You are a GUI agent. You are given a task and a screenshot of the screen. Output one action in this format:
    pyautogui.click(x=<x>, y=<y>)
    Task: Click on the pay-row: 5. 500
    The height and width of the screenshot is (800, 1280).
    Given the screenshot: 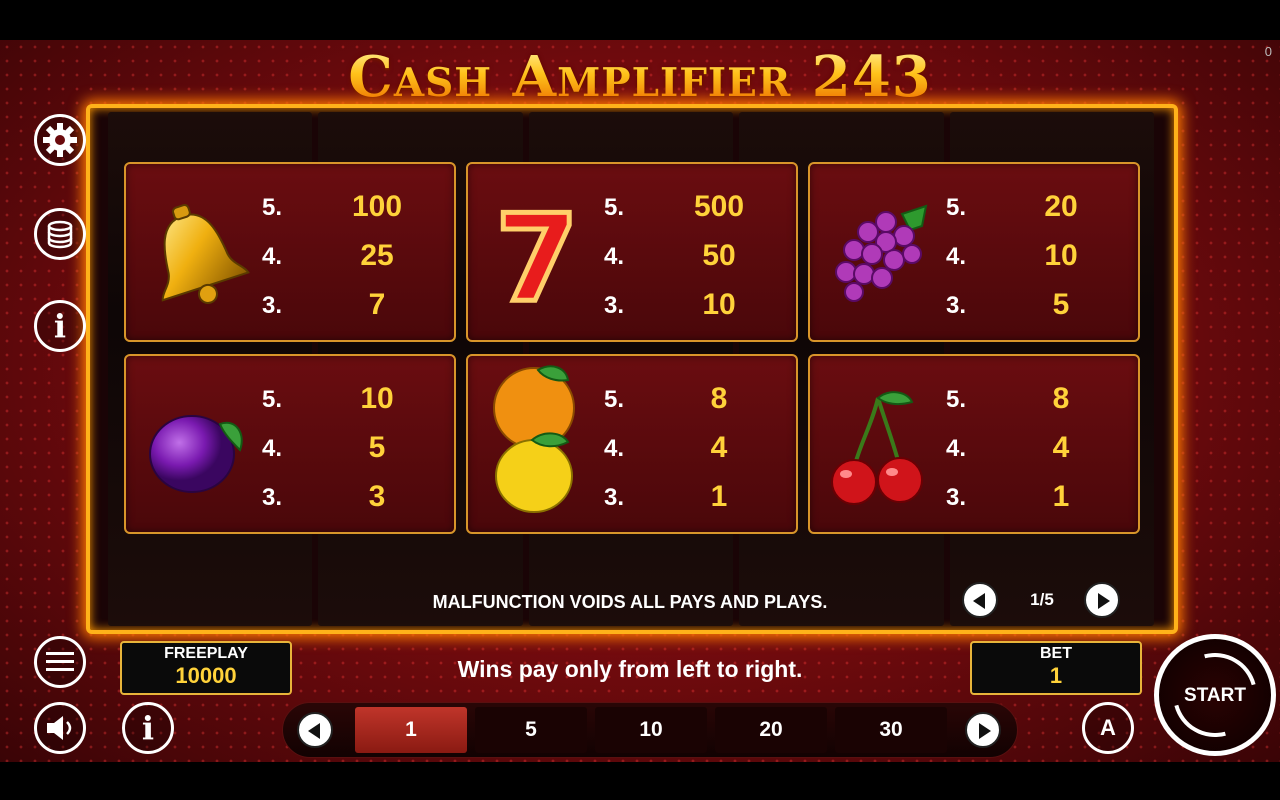 What is the action you would take?
    pyautogui.click(x=694, y=206)
    